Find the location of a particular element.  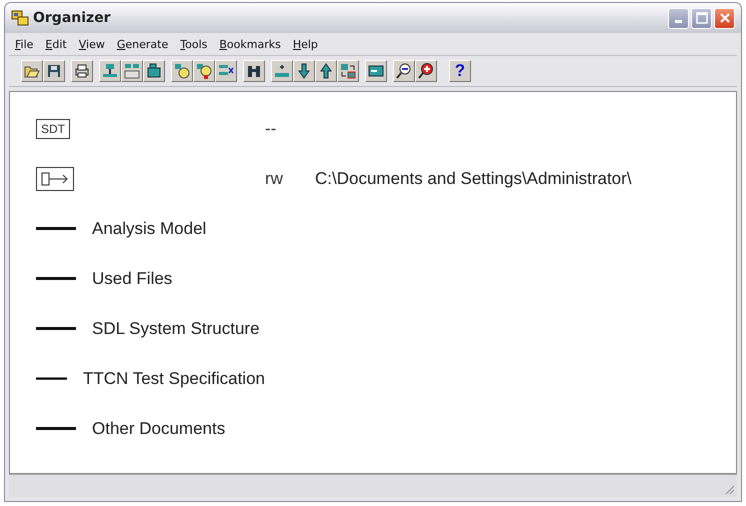

chapter-label: Used Files is located at coordinates (132, 279).